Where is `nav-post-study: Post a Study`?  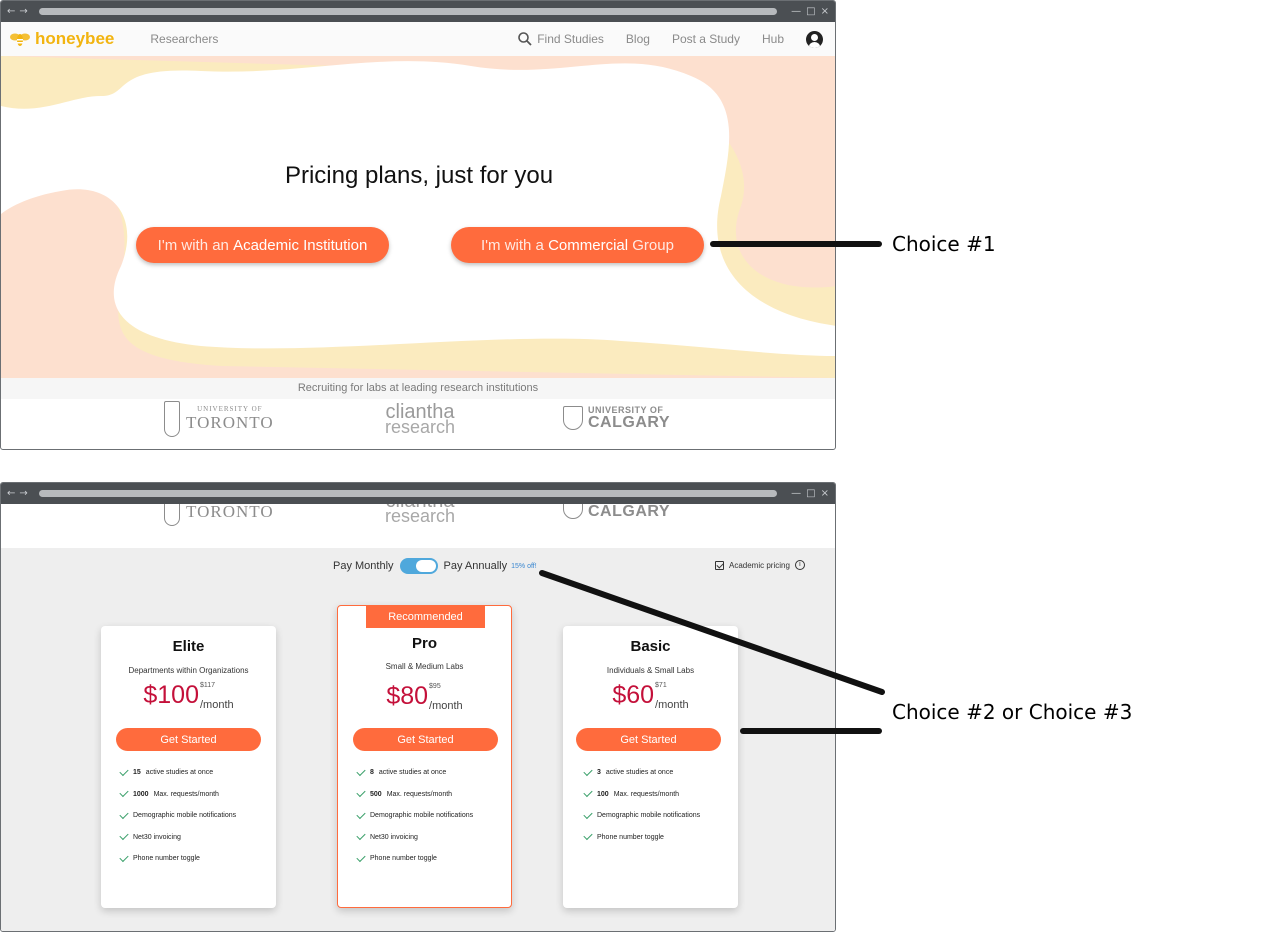 nav-post-study: Post a Study is located at coordinates (706, 39).